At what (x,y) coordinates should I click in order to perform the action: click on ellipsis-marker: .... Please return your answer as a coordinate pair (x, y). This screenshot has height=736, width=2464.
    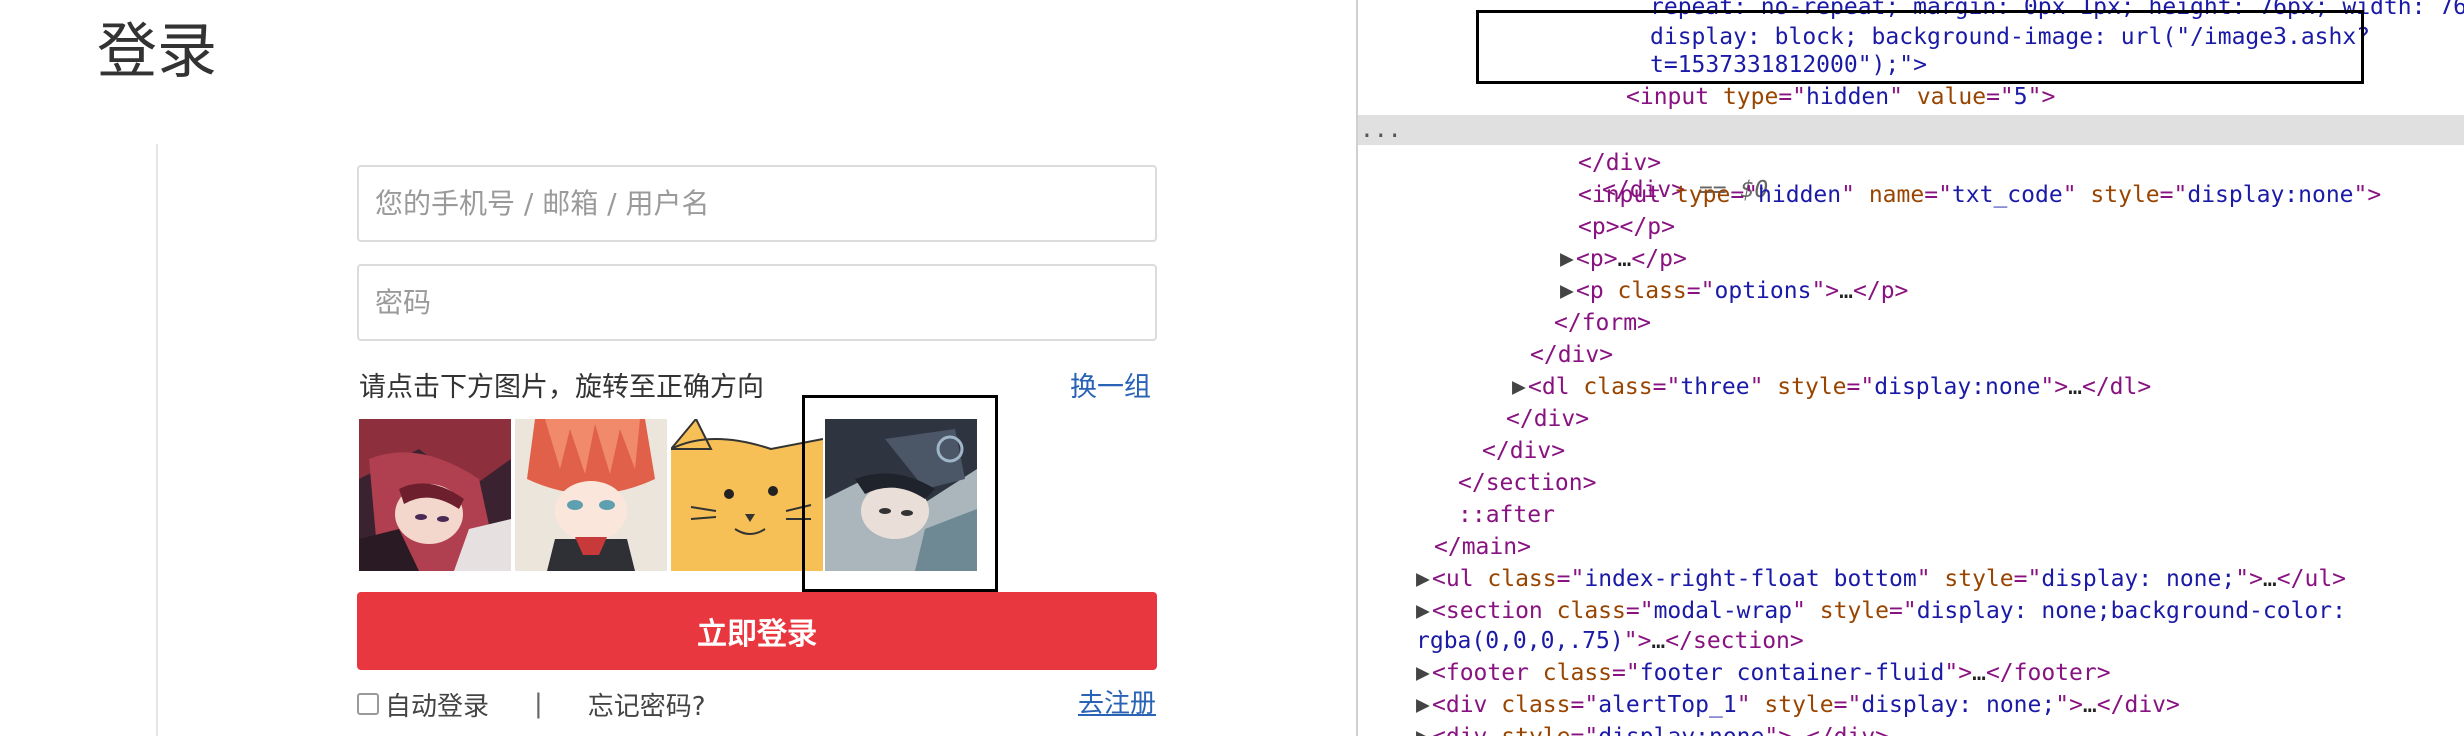
    Looking at the image, I should click on (1381, 130).